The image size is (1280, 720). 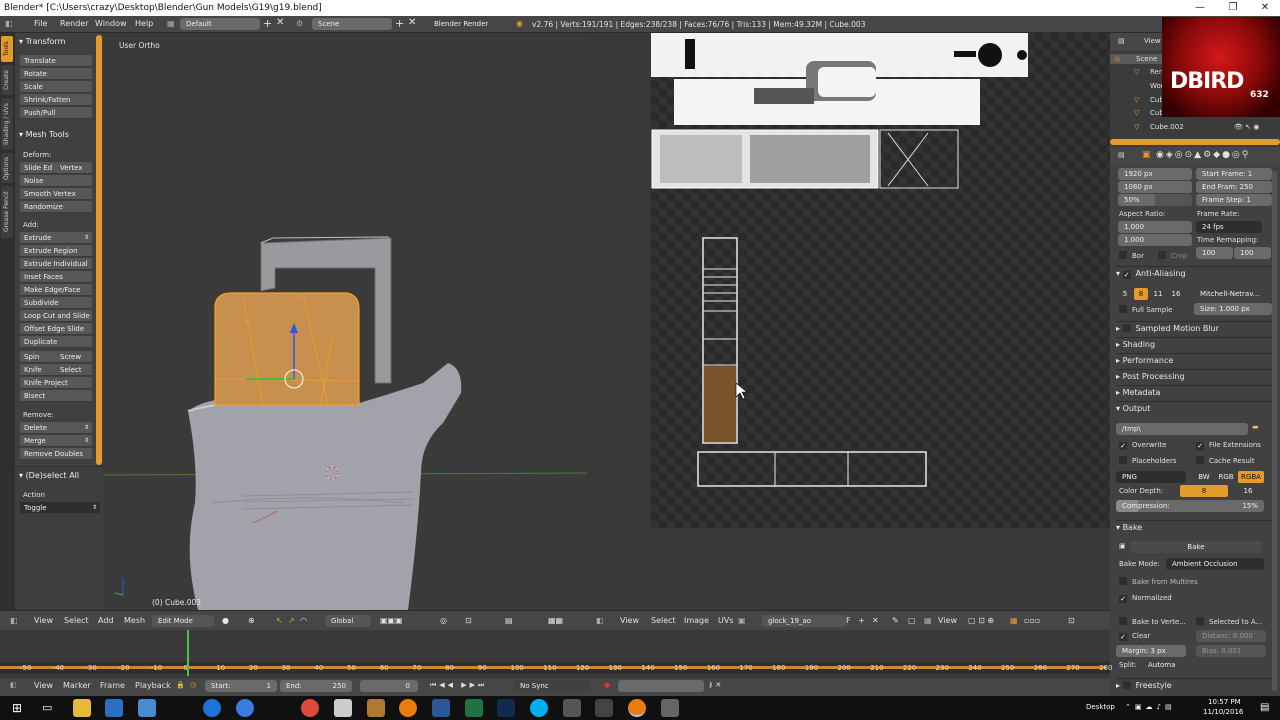 What do you see at coordinates (468, 24) in the screenshot?
I see `render-engine-select: Blender Render` at bounding box center [468, 24].